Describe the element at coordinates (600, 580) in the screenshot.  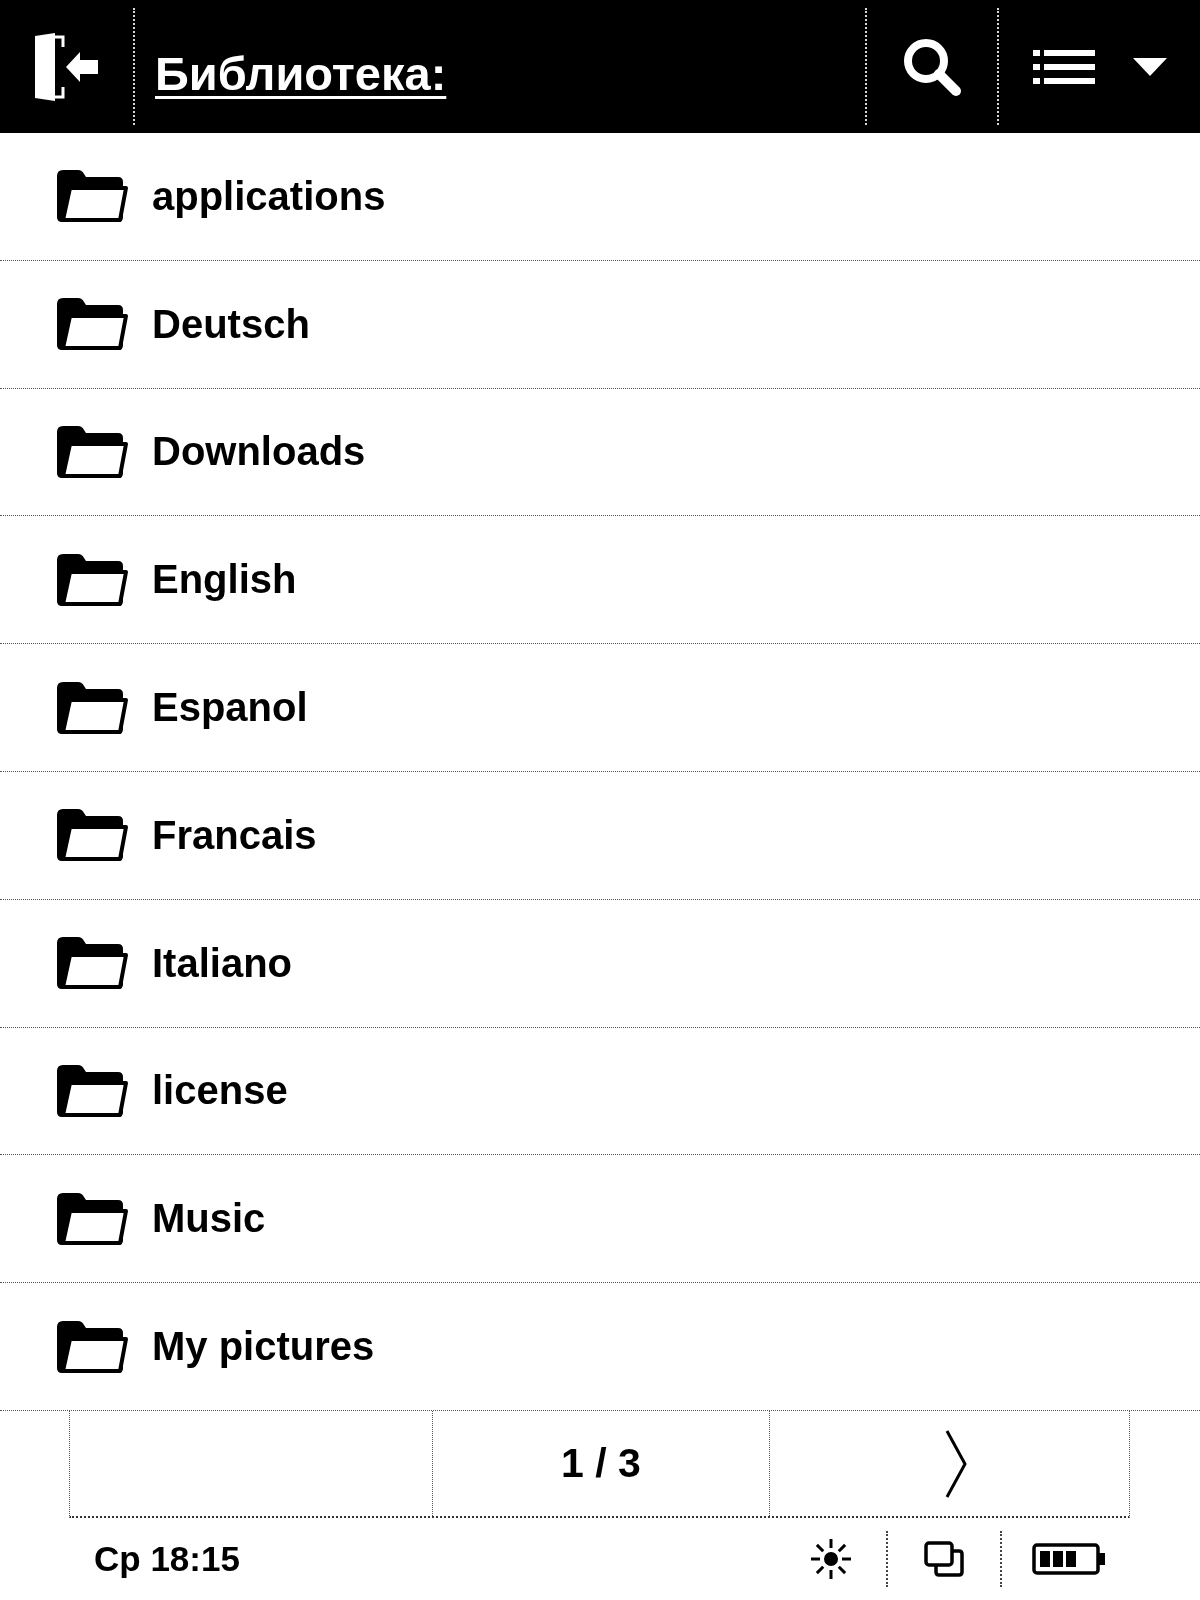
I see `folder-item: English` at that location.